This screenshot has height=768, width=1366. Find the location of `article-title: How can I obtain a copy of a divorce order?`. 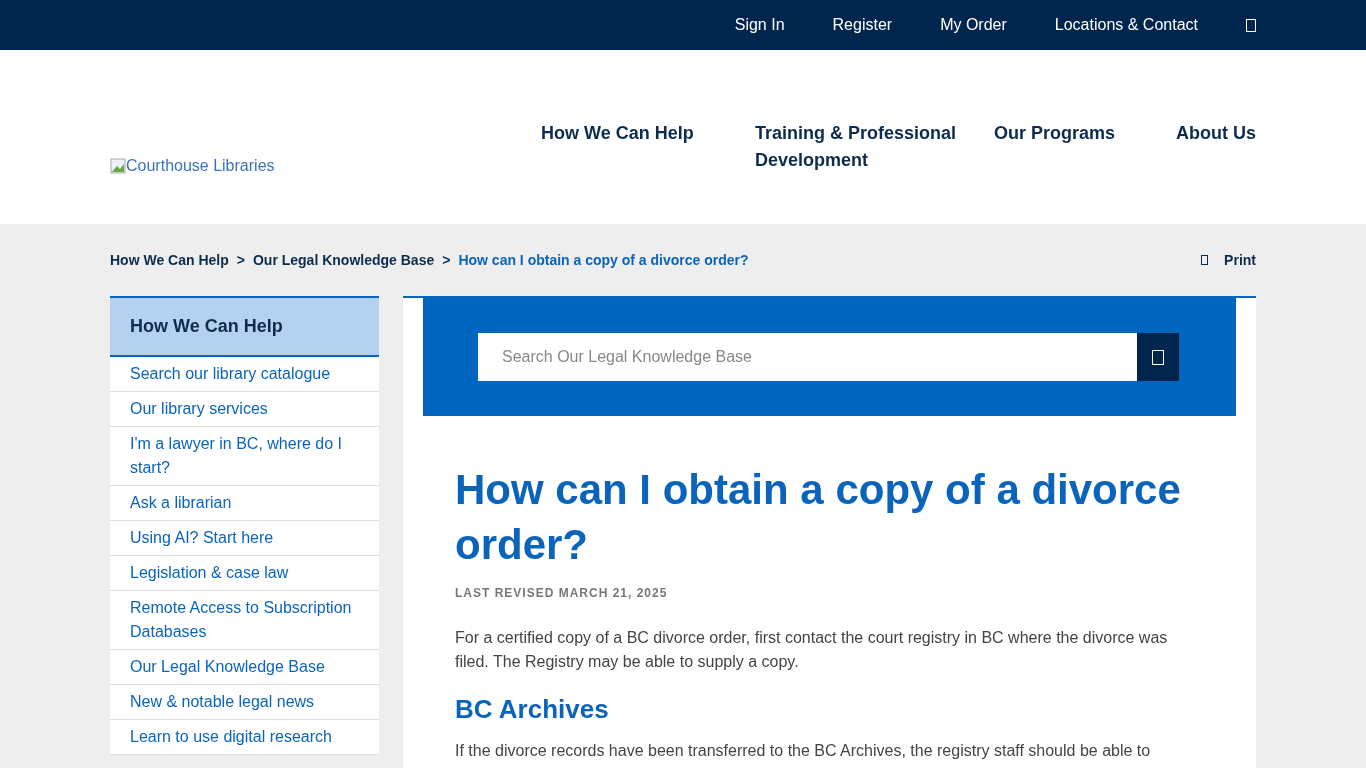

article-title: How can I obtain a copy of a divorce order? is located at coordinates (818, 517).